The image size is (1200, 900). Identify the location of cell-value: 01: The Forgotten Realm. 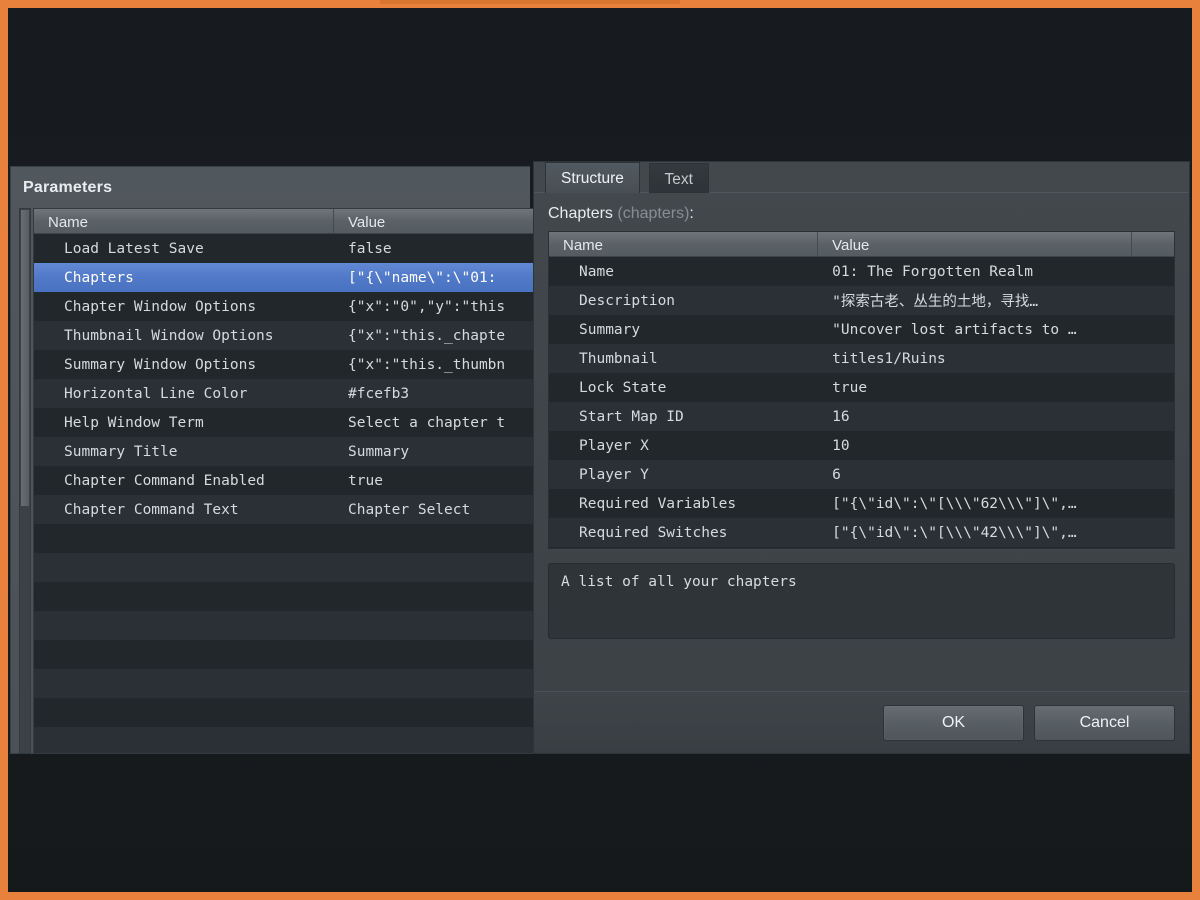
(932, 271).